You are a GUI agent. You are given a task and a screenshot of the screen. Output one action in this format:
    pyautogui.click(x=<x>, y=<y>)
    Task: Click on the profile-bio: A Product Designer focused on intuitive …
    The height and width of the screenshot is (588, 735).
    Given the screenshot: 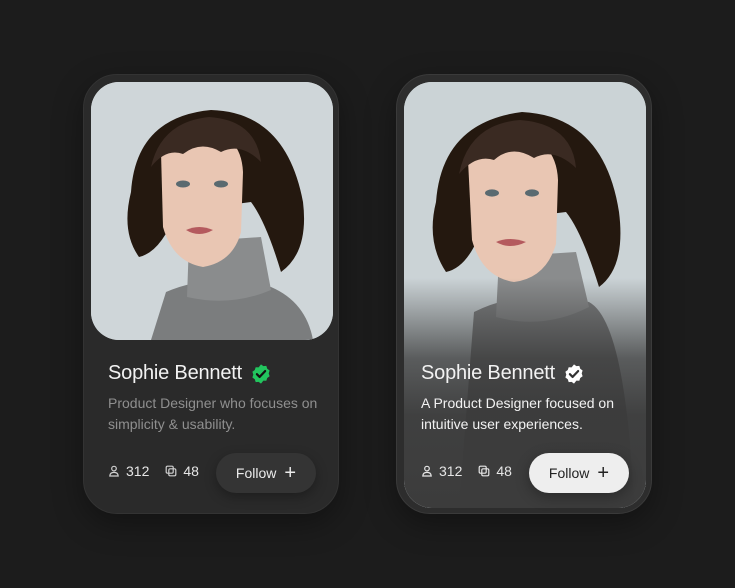 What is the action you would take?
    pyautogui.click(x=518, y=413)
    